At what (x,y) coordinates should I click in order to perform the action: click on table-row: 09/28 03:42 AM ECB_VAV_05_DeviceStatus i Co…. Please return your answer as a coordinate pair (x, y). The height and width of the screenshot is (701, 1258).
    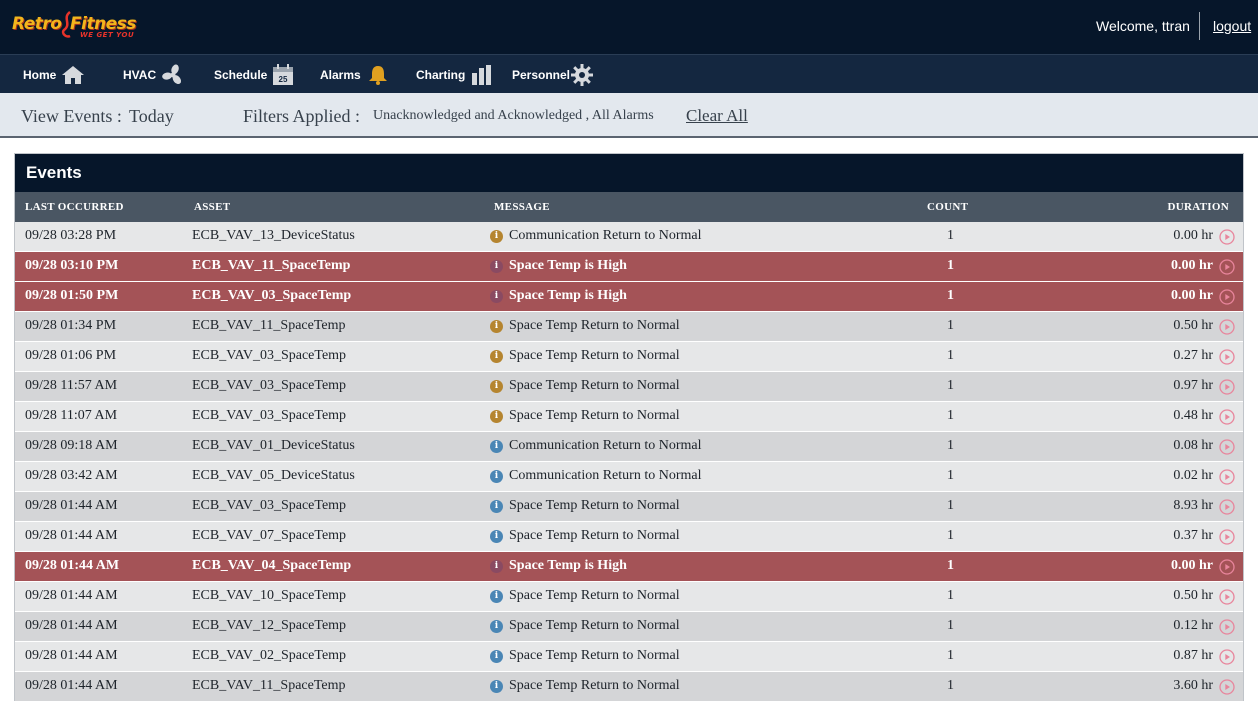
    Looking at the image, I should click on (629, 477).